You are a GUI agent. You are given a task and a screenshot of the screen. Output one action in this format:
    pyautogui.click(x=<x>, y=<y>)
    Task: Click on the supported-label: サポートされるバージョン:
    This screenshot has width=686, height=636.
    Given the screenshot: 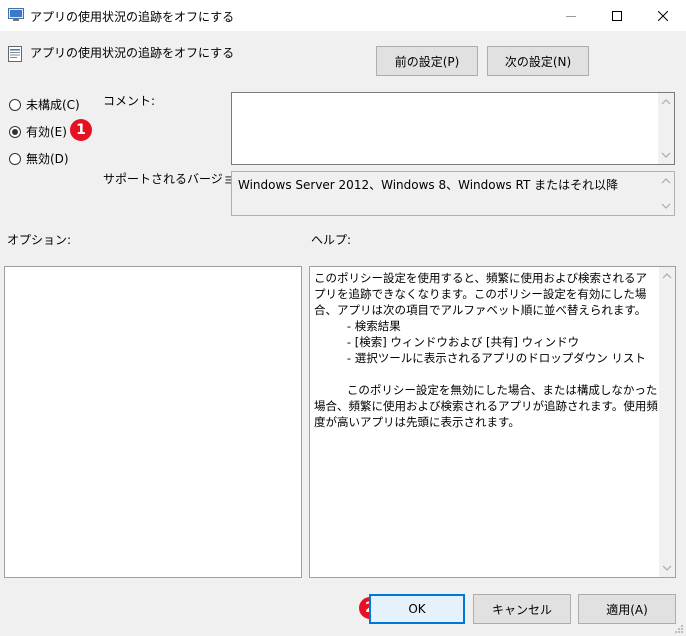 What is the action you would take?
    pyautogui.click(x=177, y=179)
    